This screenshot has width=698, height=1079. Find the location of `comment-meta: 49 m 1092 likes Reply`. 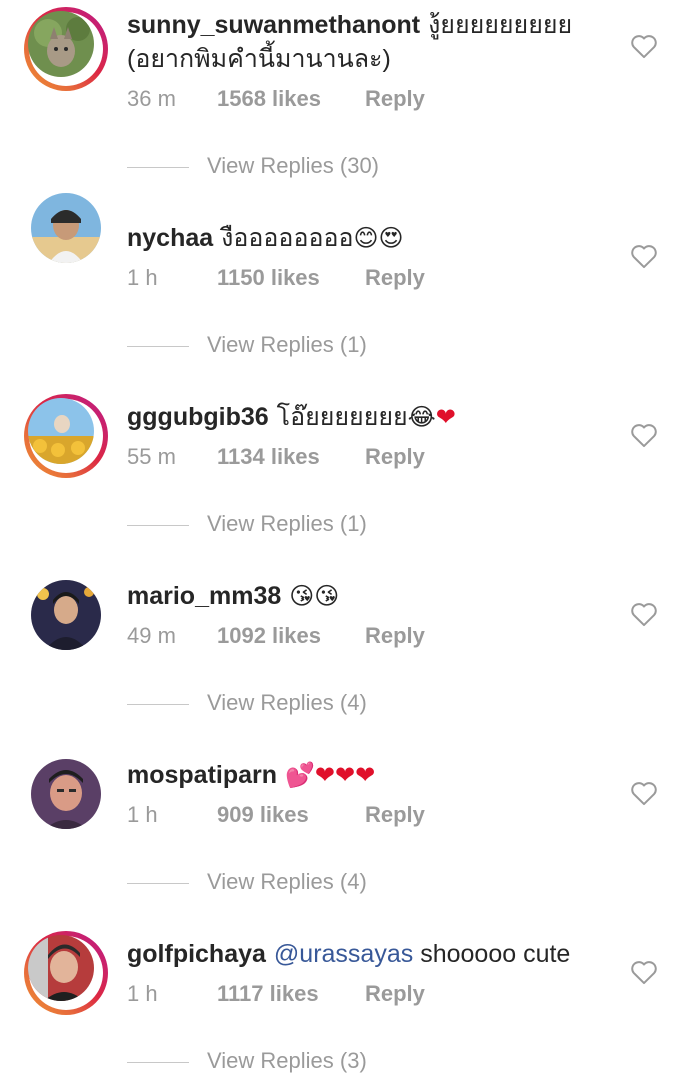

comment-meta: 49 m 1092 likes Reply is located at coordinates (276, 636).